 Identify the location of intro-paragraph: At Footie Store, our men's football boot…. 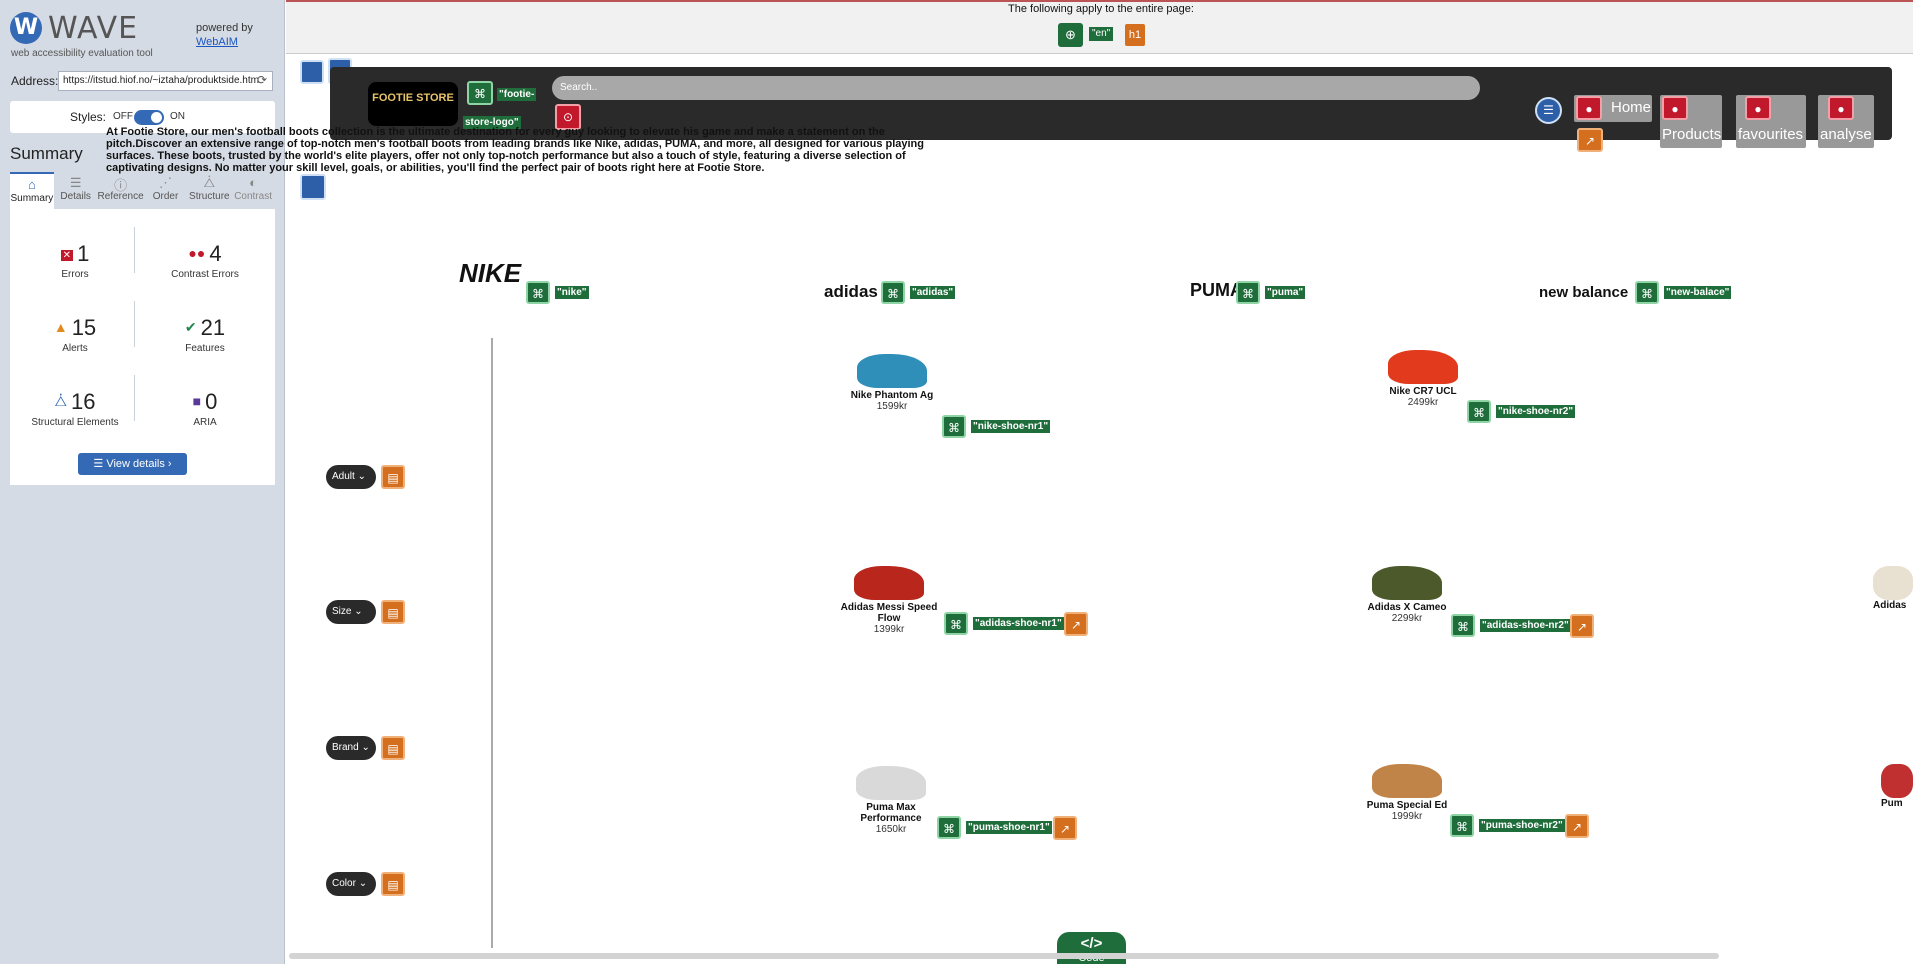
(515, 150).